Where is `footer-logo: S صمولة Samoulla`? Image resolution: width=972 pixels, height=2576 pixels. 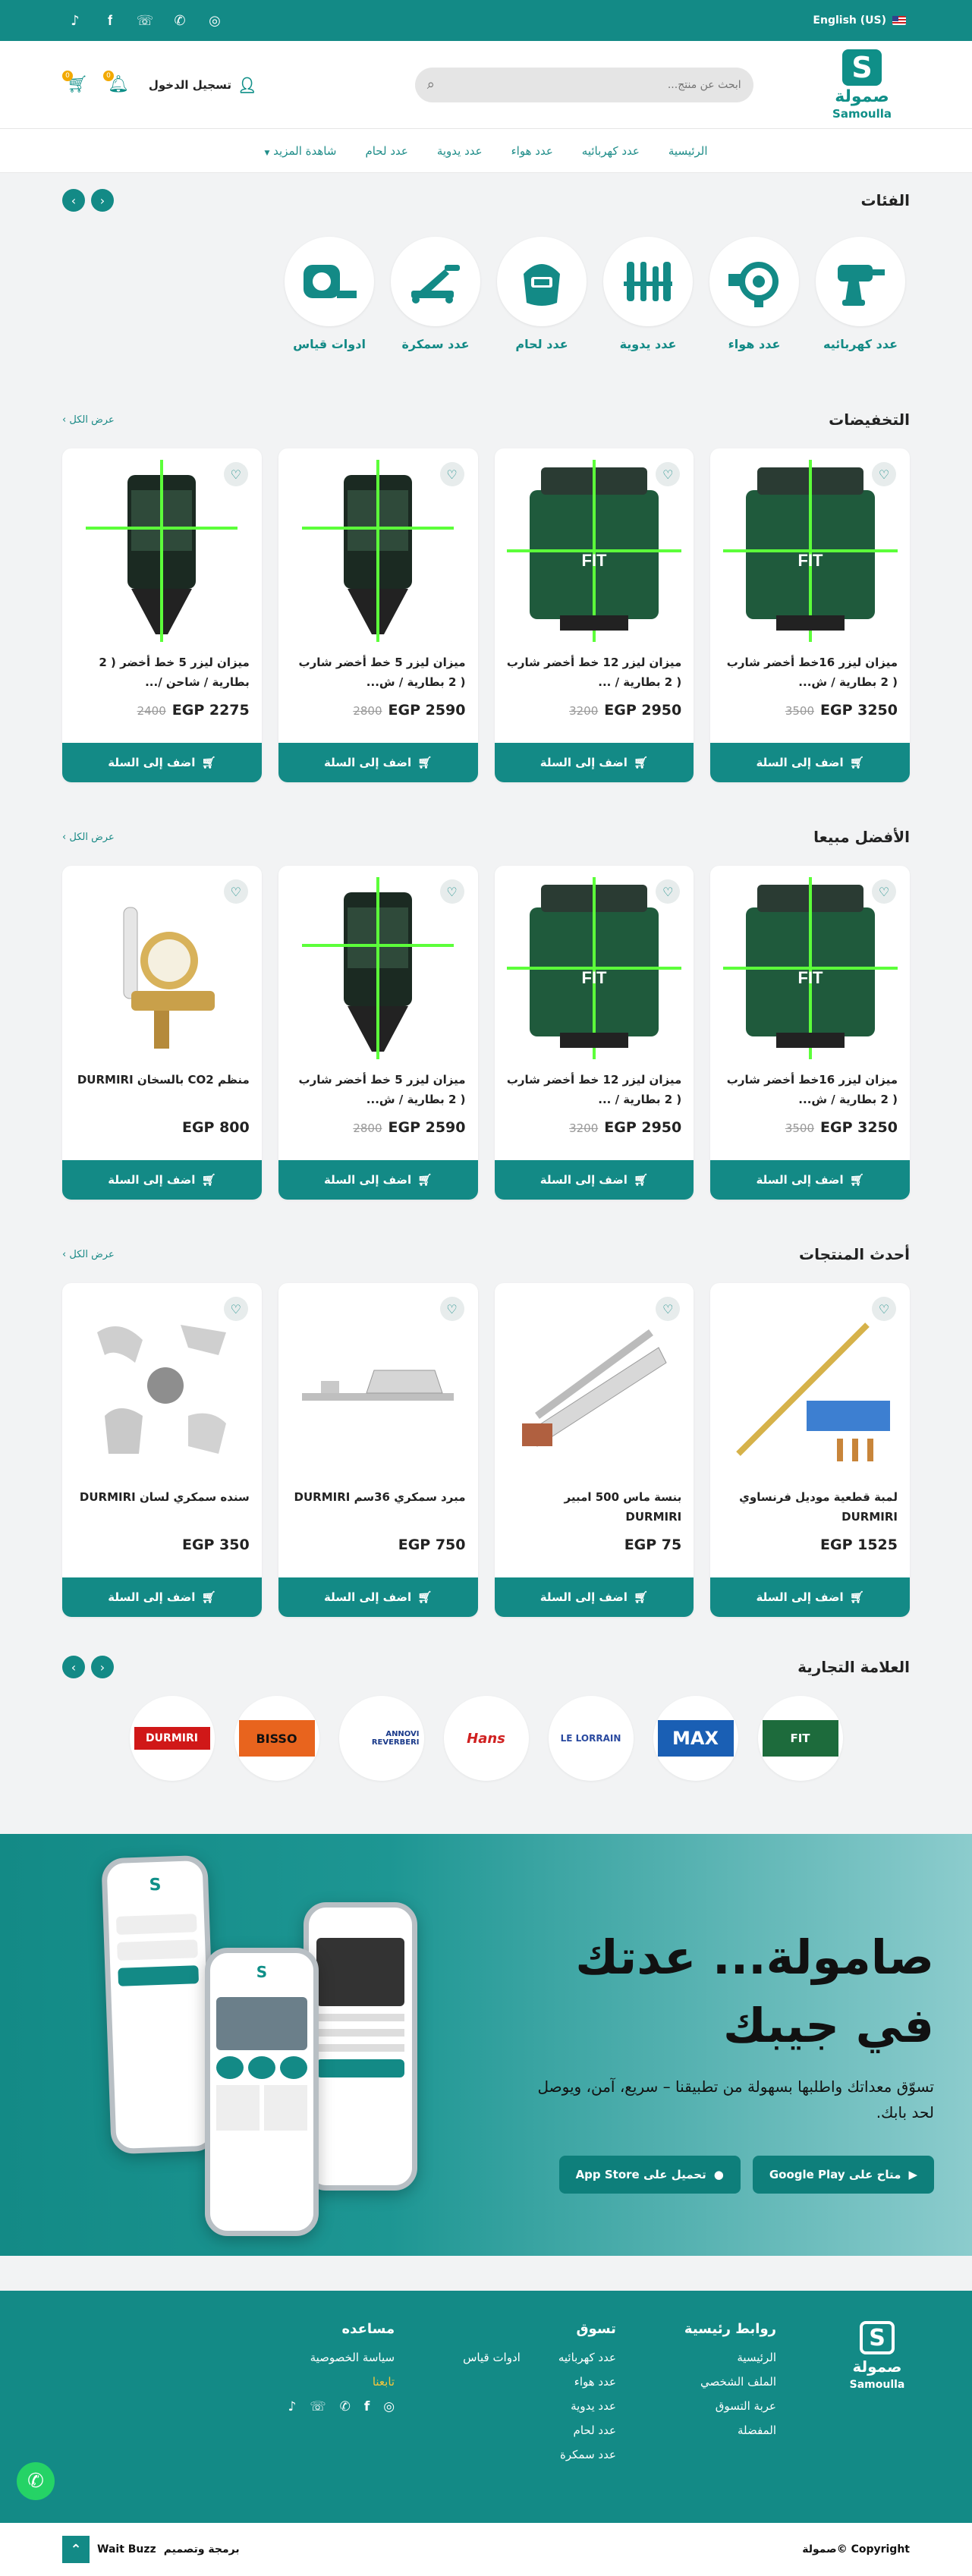 footer-logo: S صمولة Samoulla is located at coordinates (878, 2396).